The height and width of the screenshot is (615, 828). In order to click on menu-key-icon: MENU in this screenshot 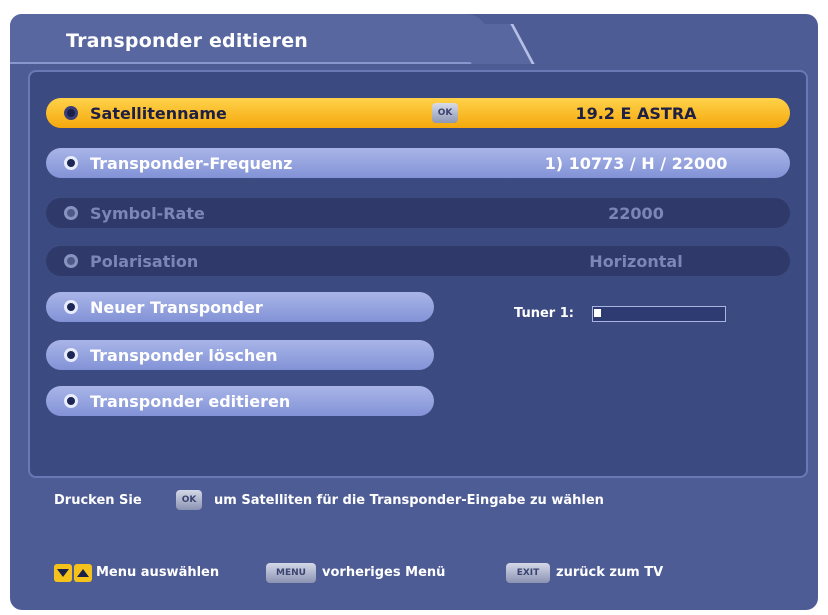, I will do `click(291, 573)`.